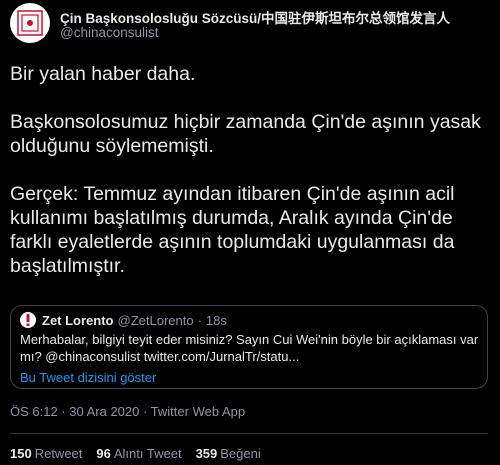 The image size is (500, 465). What do you see at coordinates (216, 320) in the screenshot?
I see `quoted-tweet-time: 18s` at bounding box center [216, 320].